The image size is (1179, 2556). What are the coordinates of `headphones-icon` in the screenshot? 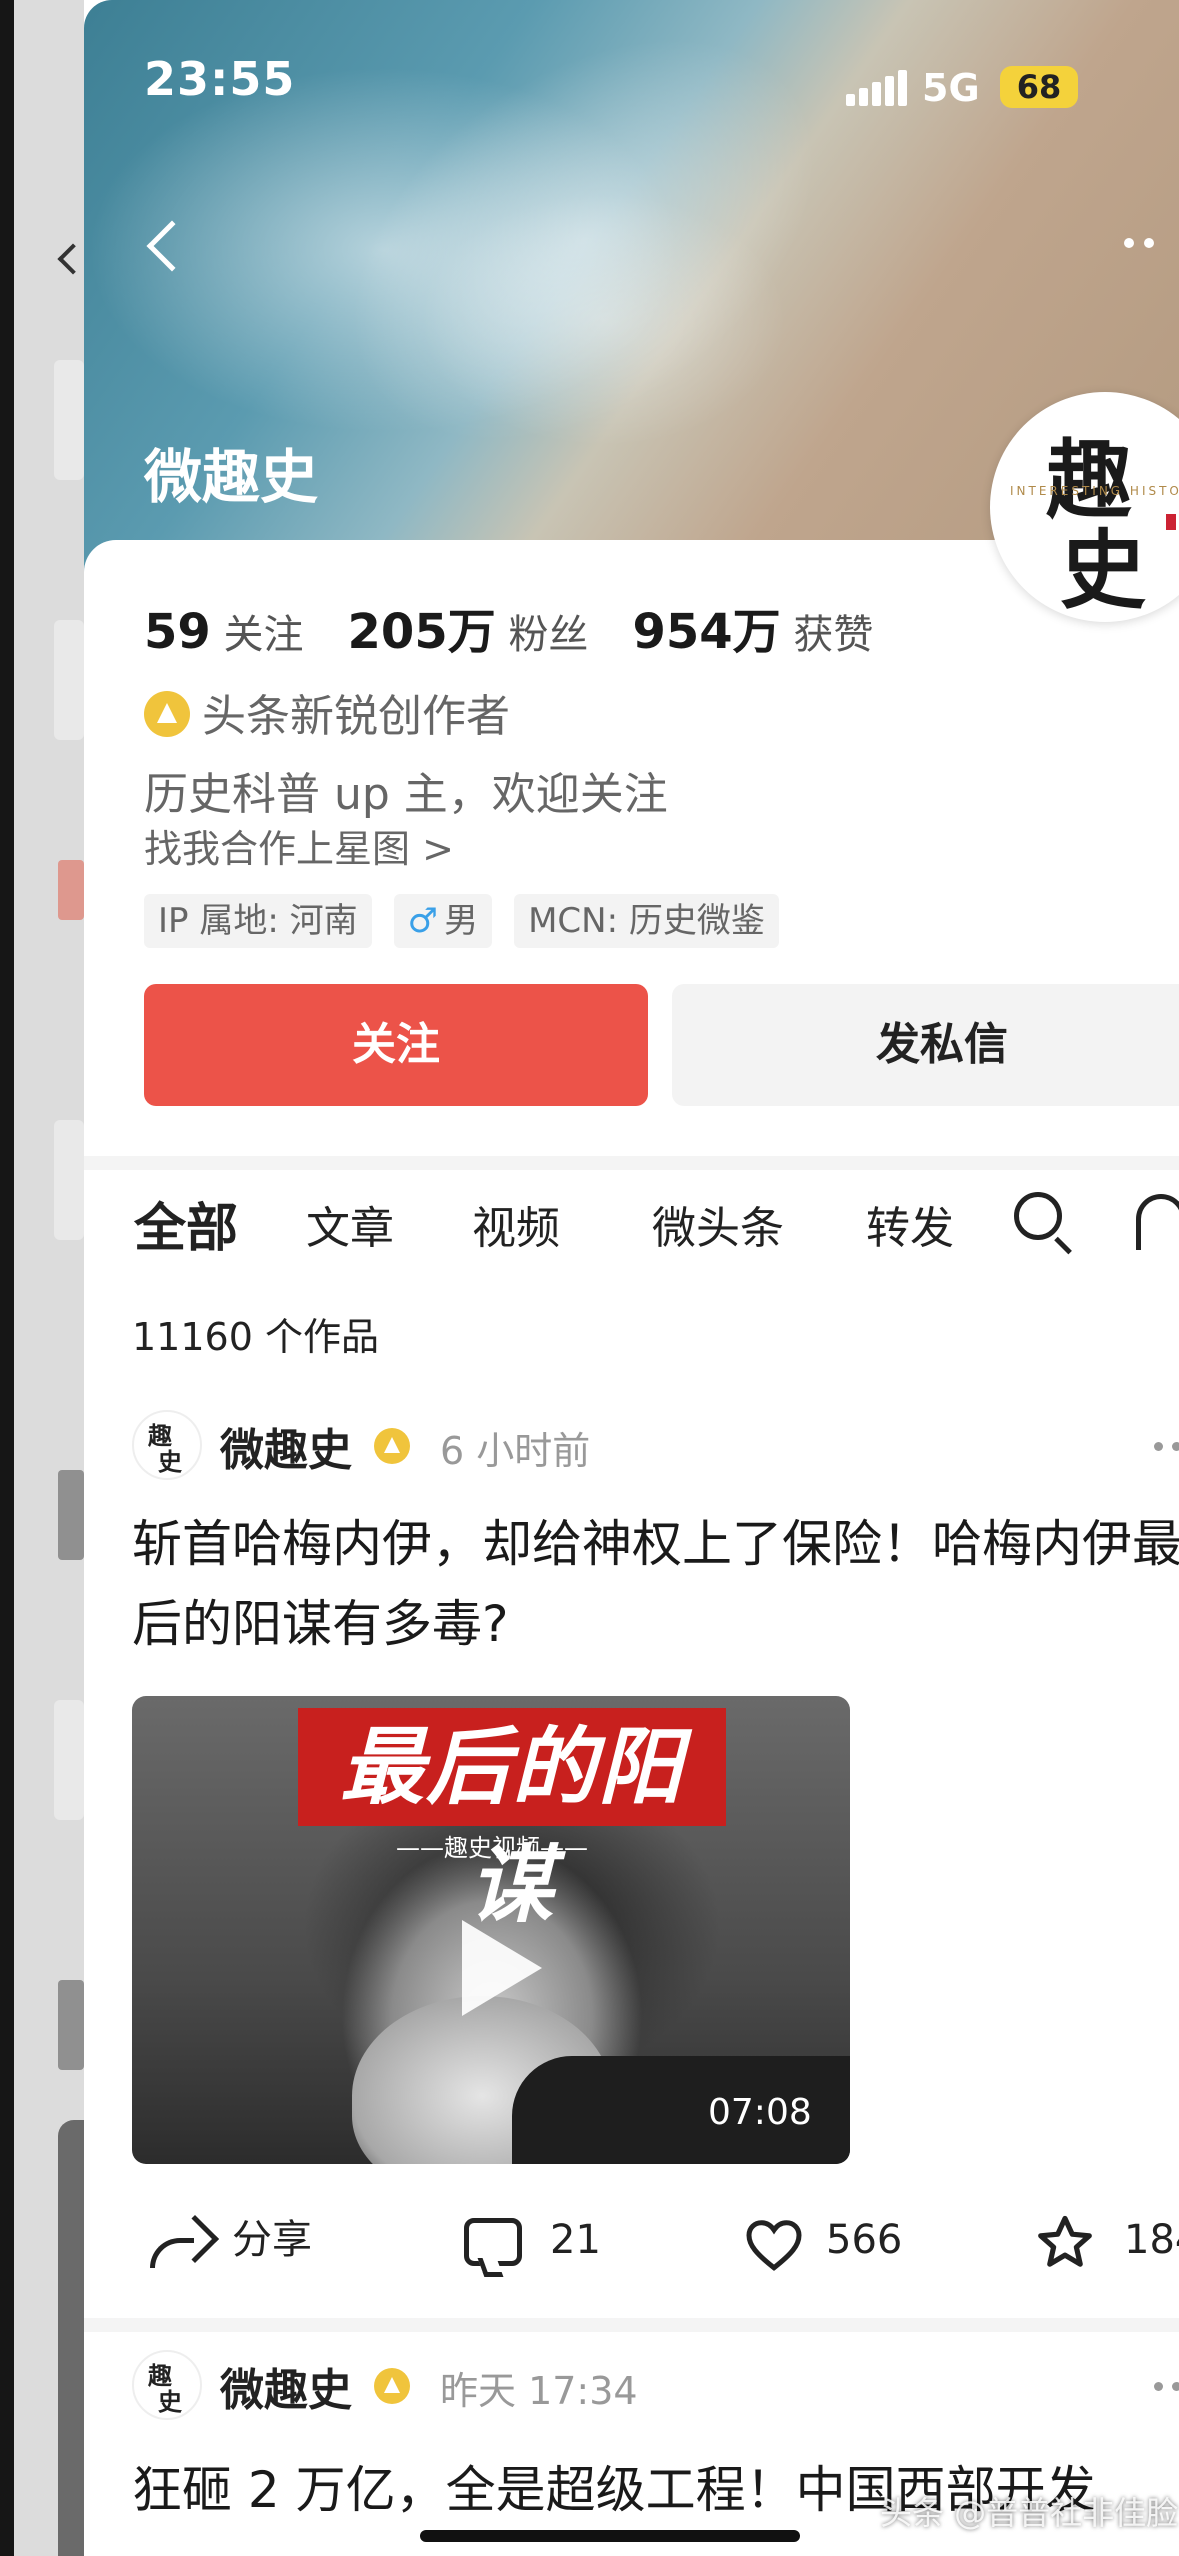 It's located at (1157, 1222).